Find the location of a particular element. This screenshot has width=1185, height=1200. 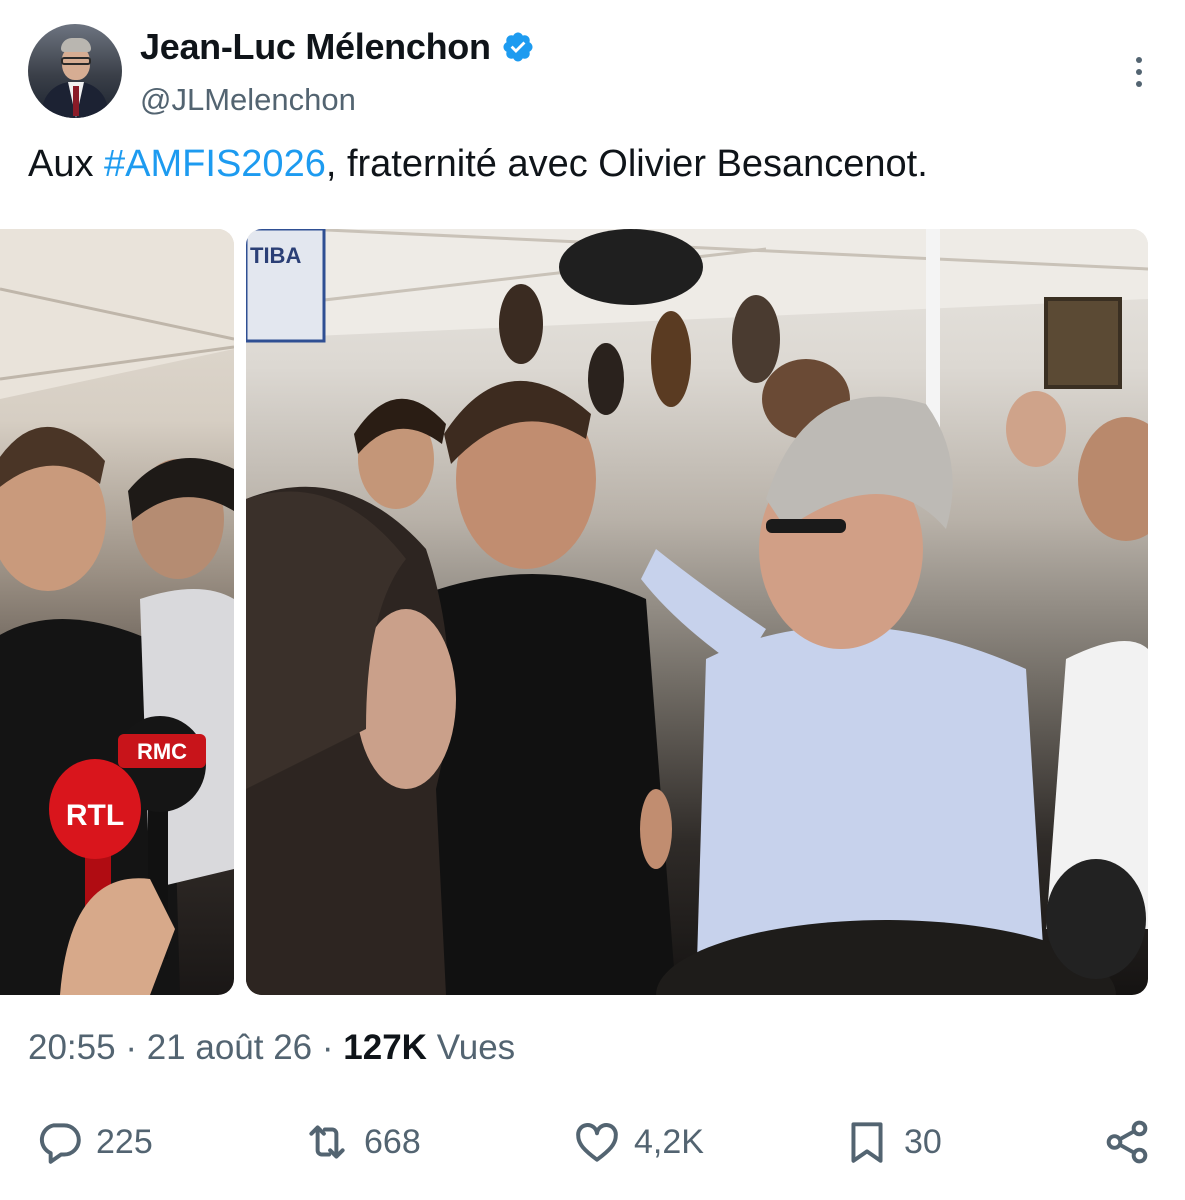

tweet-text-after: , fraternité avec Olivier Besancenot. is located at coordinates (626, 164).